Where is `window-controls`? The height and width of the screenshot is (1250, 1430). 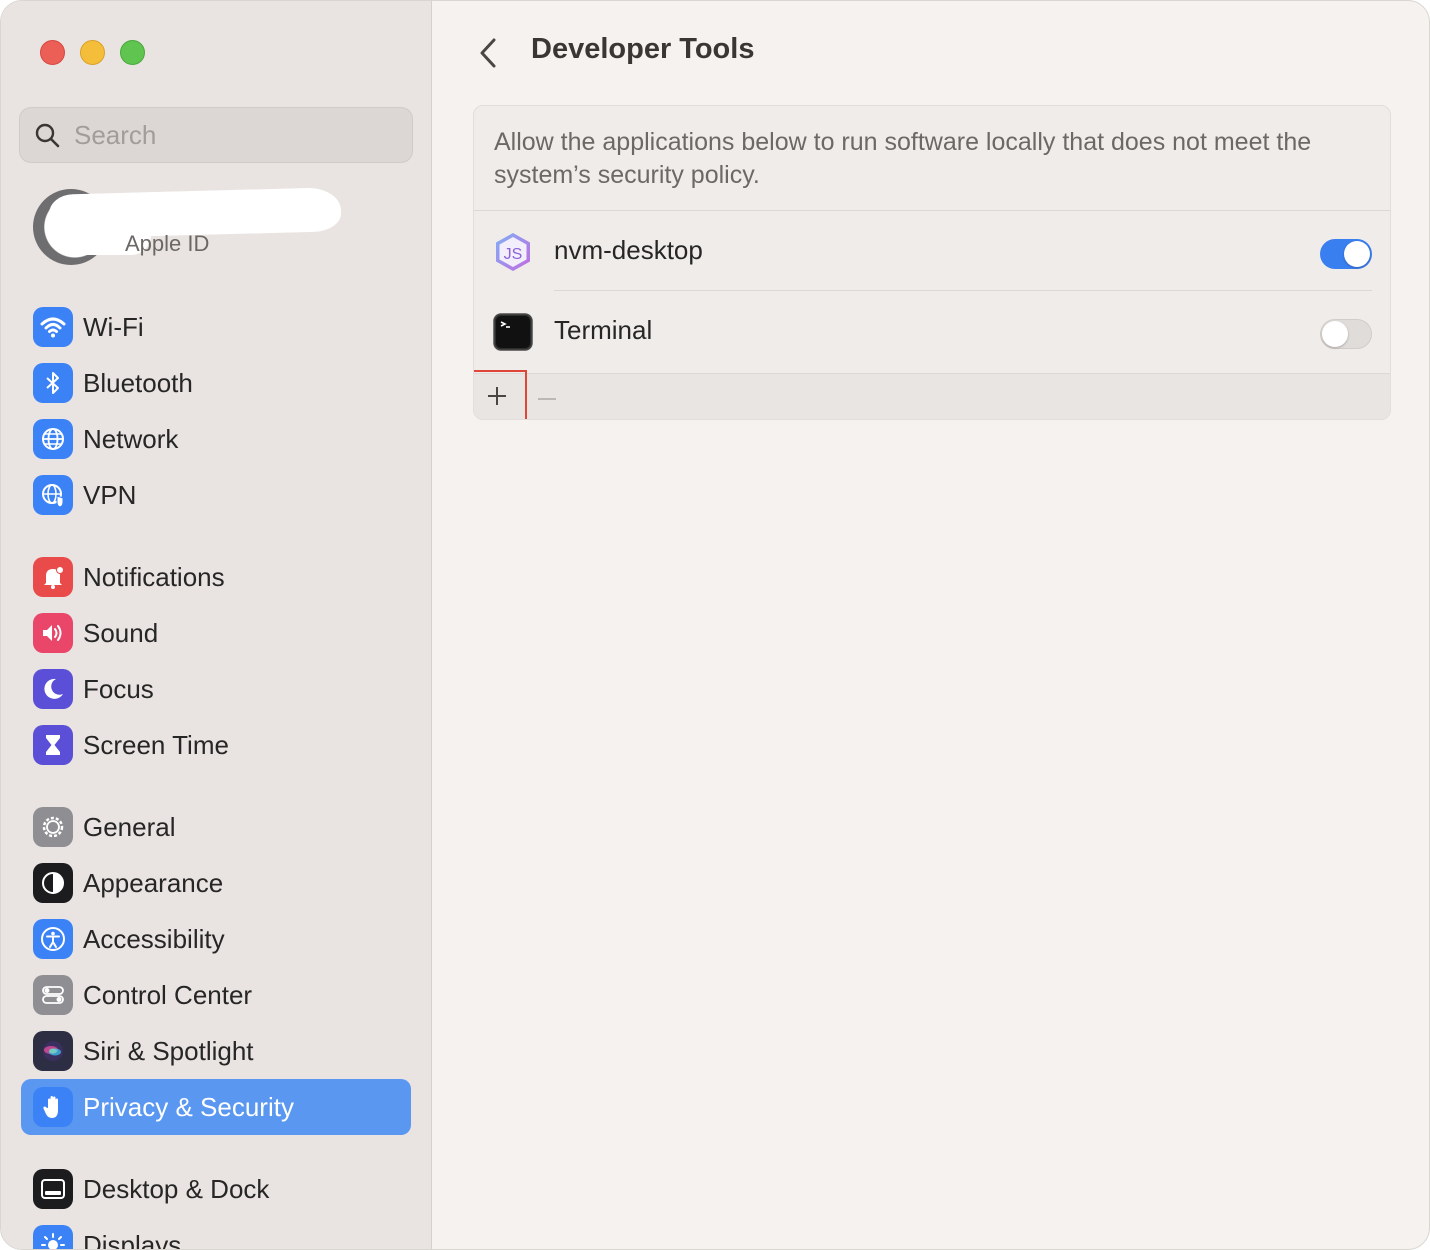 window-controls is located at coordinates (92, 52).